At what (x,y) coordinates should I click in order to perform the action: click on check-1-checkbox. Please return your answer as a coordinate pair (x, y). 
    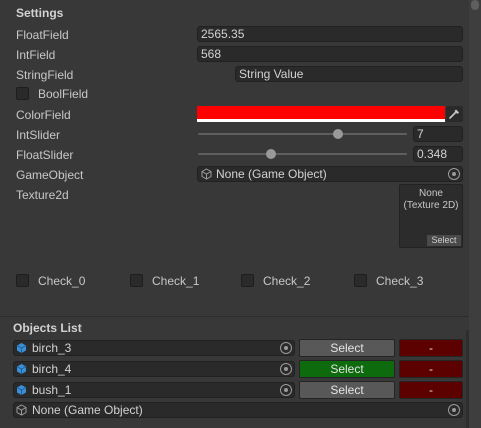
    Looking at the image, I should click on (136, 280).